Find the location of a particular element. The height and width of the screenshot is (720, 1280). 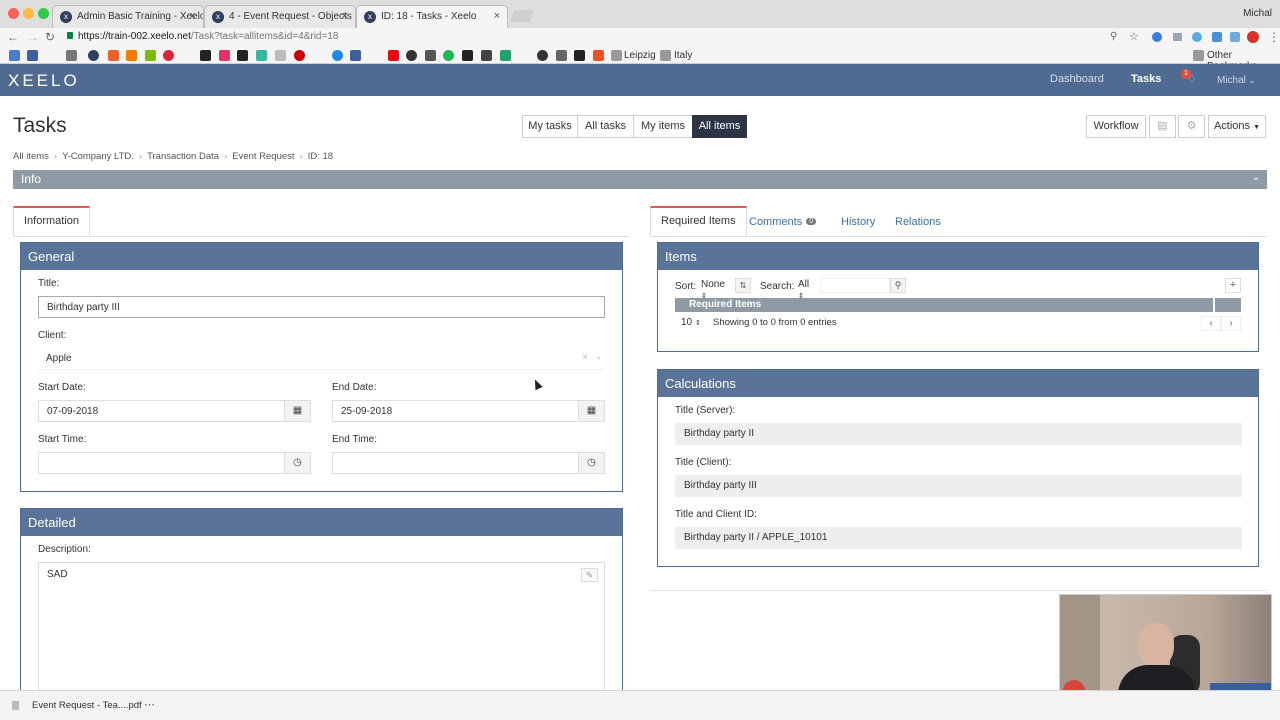

user-menu: Michal ⌄ is located at coordinates (1236, 80).